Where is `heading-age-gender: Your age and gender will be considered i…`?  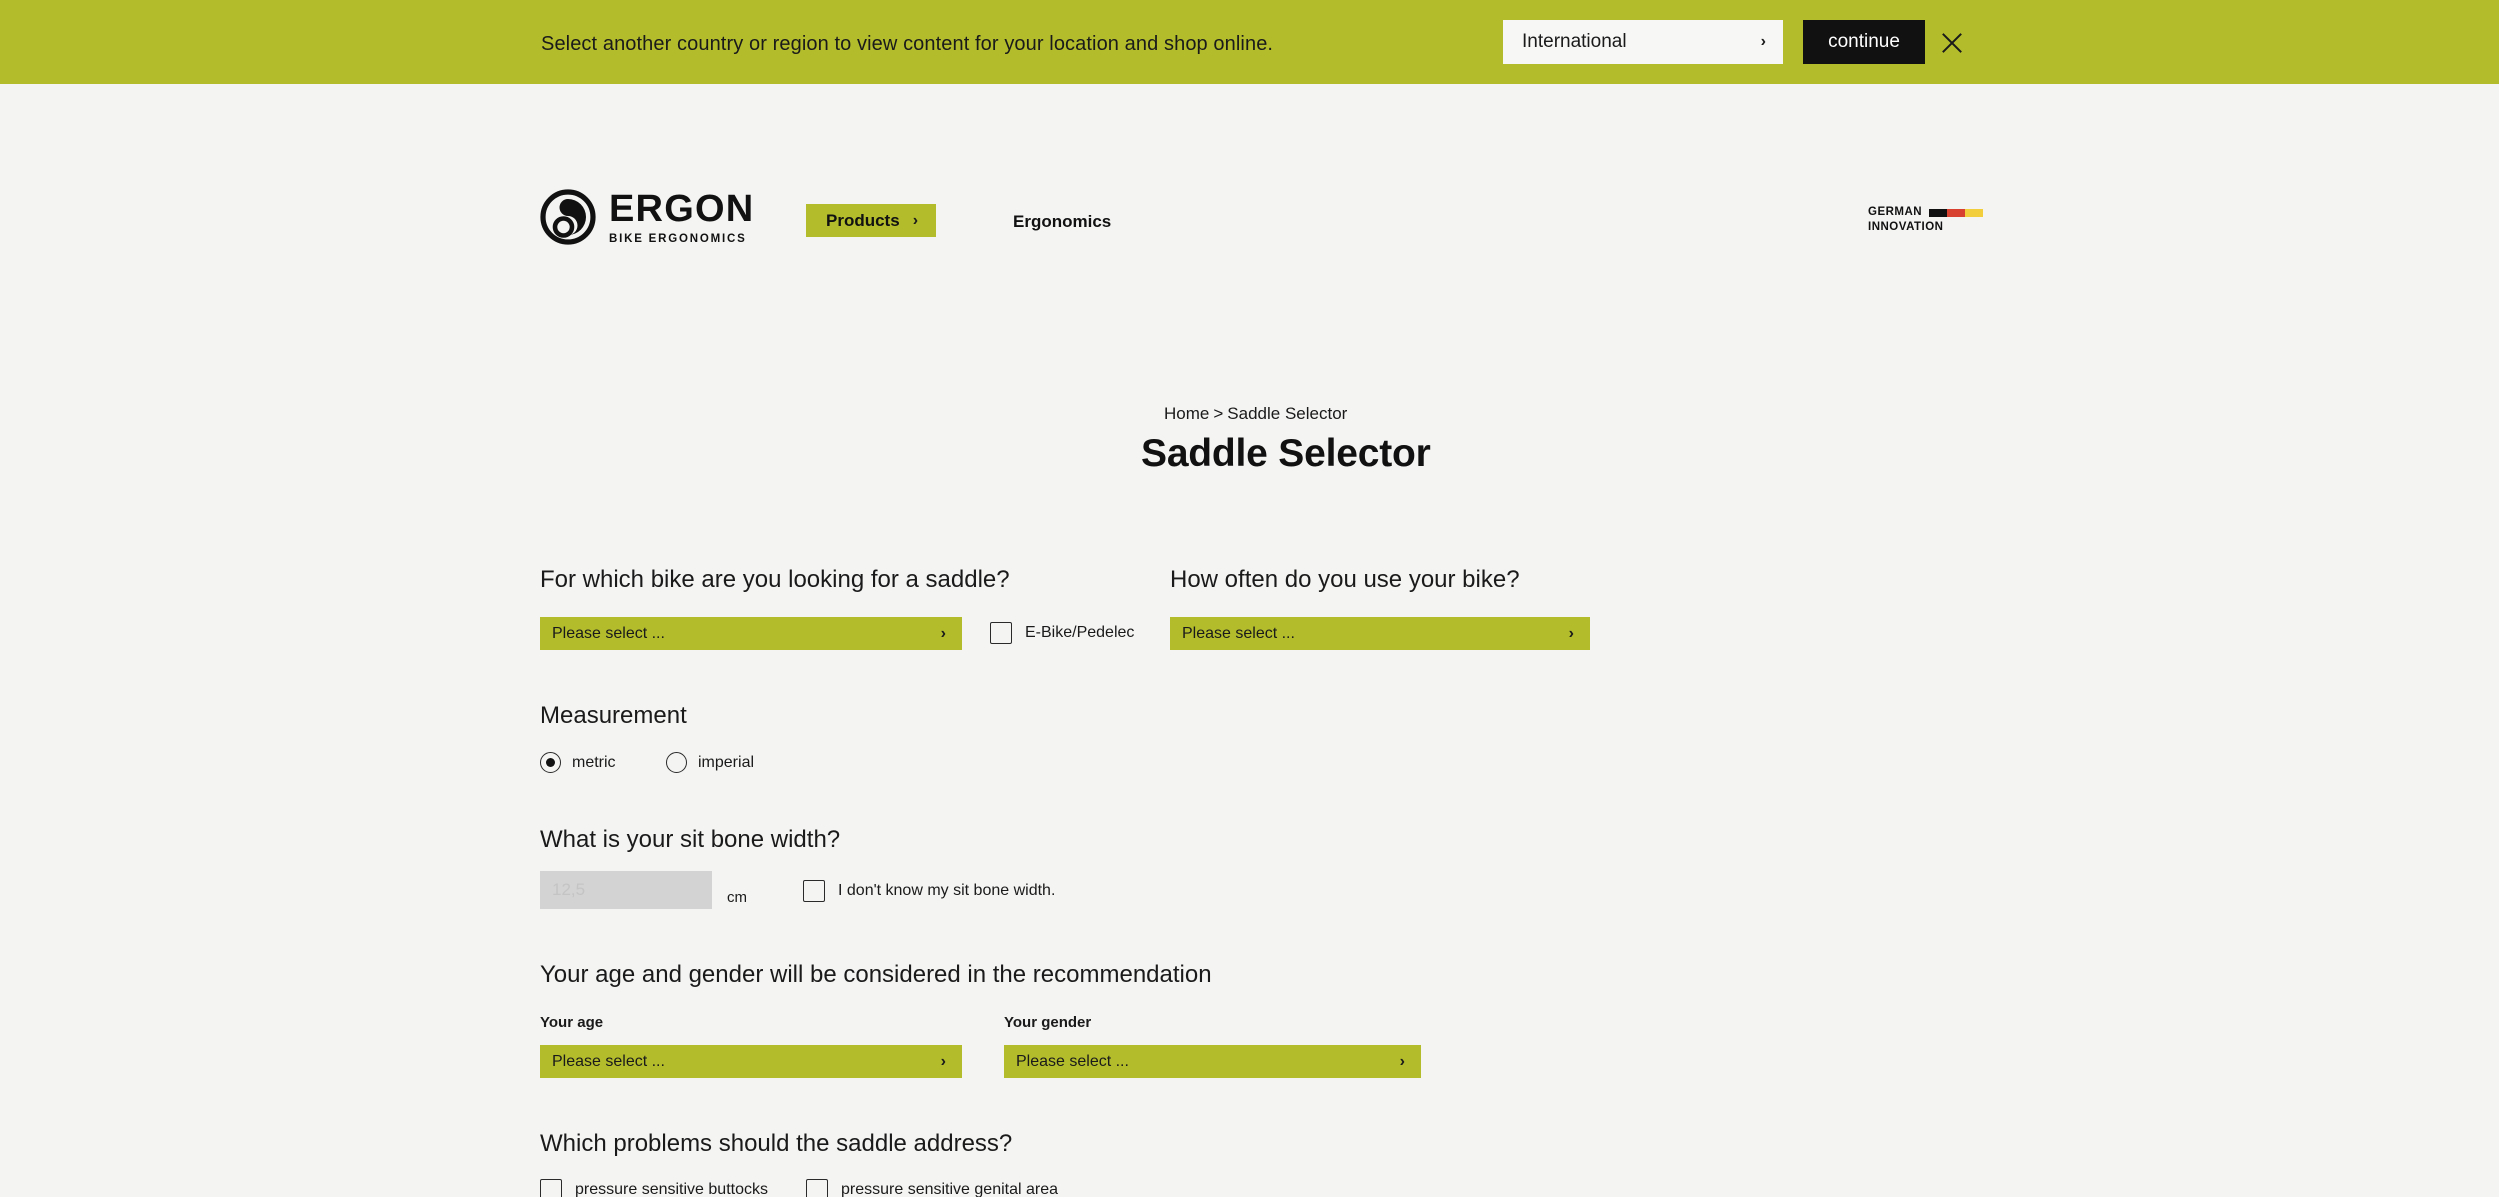 heading-age-gender: Your age and gender will be considered i… is located at coordinates (876, 974).